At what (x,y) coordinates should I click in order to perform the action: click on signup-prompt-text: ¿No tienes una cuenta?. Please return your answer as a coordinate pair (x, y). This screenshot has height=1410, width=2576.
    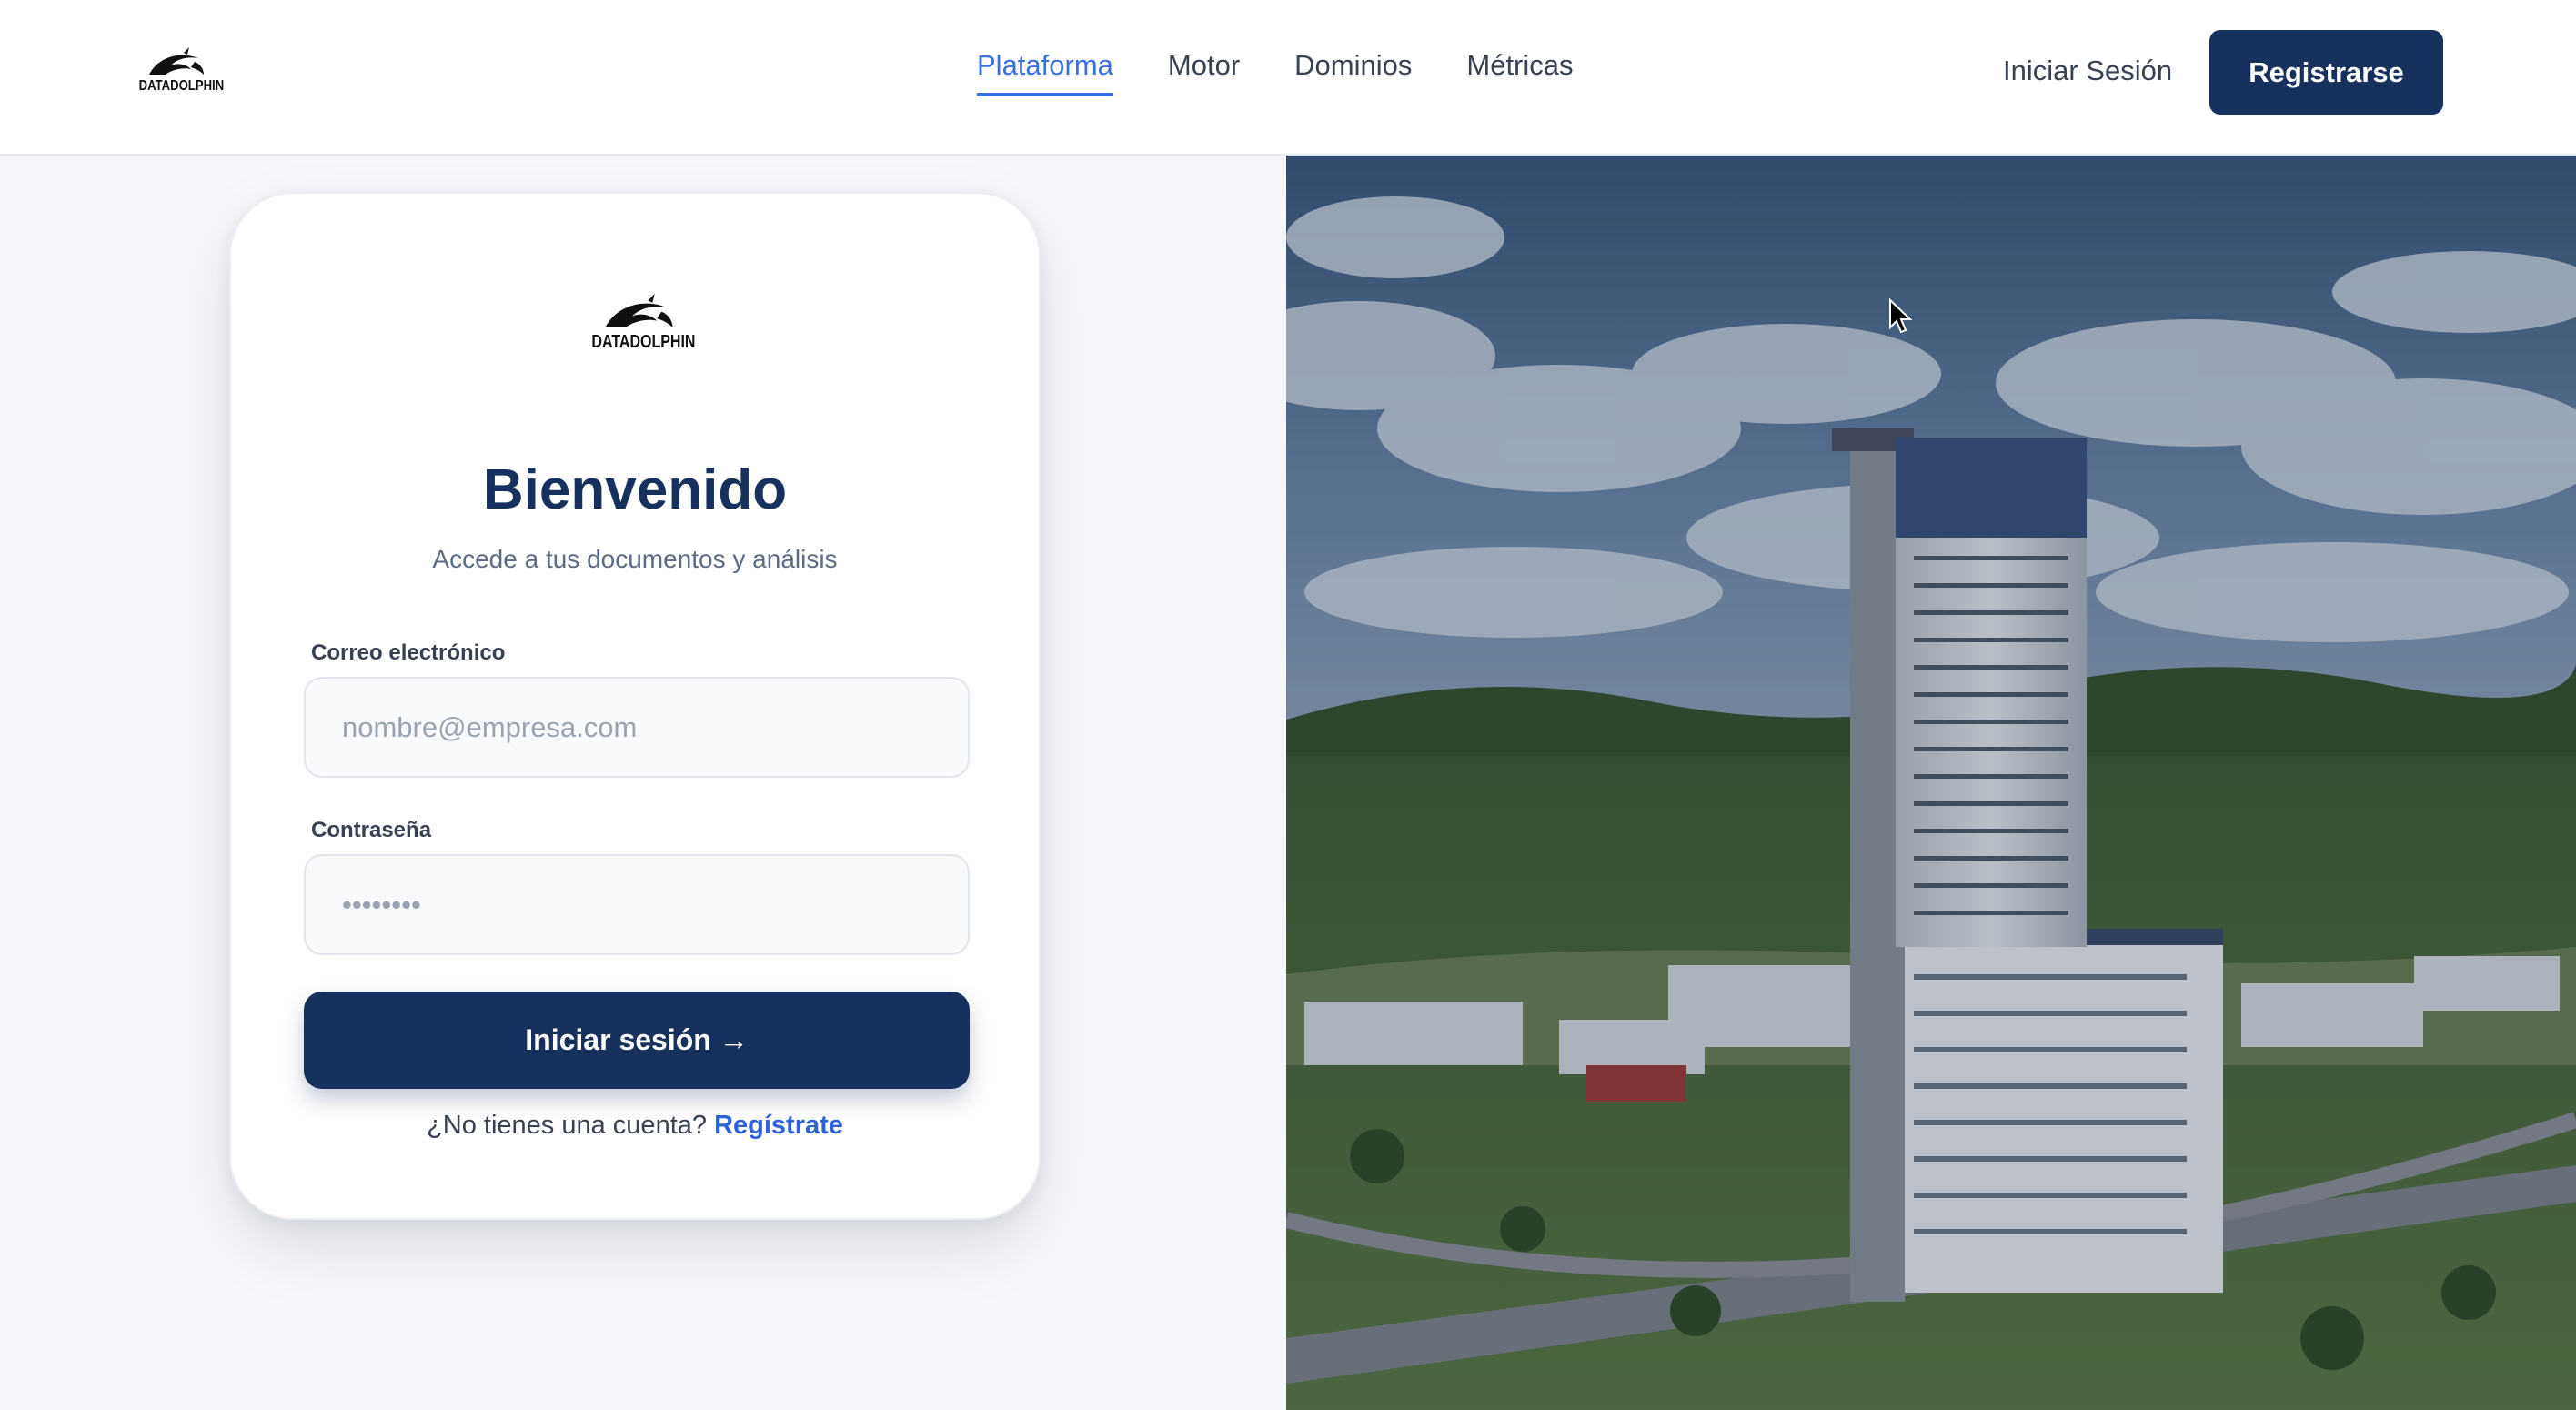
    Looking at the image, I should click on (567, 1125).